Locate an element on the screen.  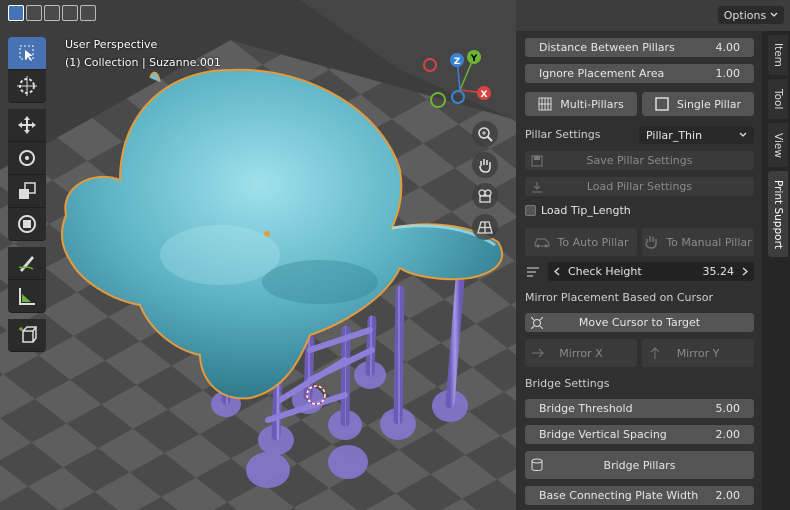
tool-shelf is located at coordinates (27, 194).